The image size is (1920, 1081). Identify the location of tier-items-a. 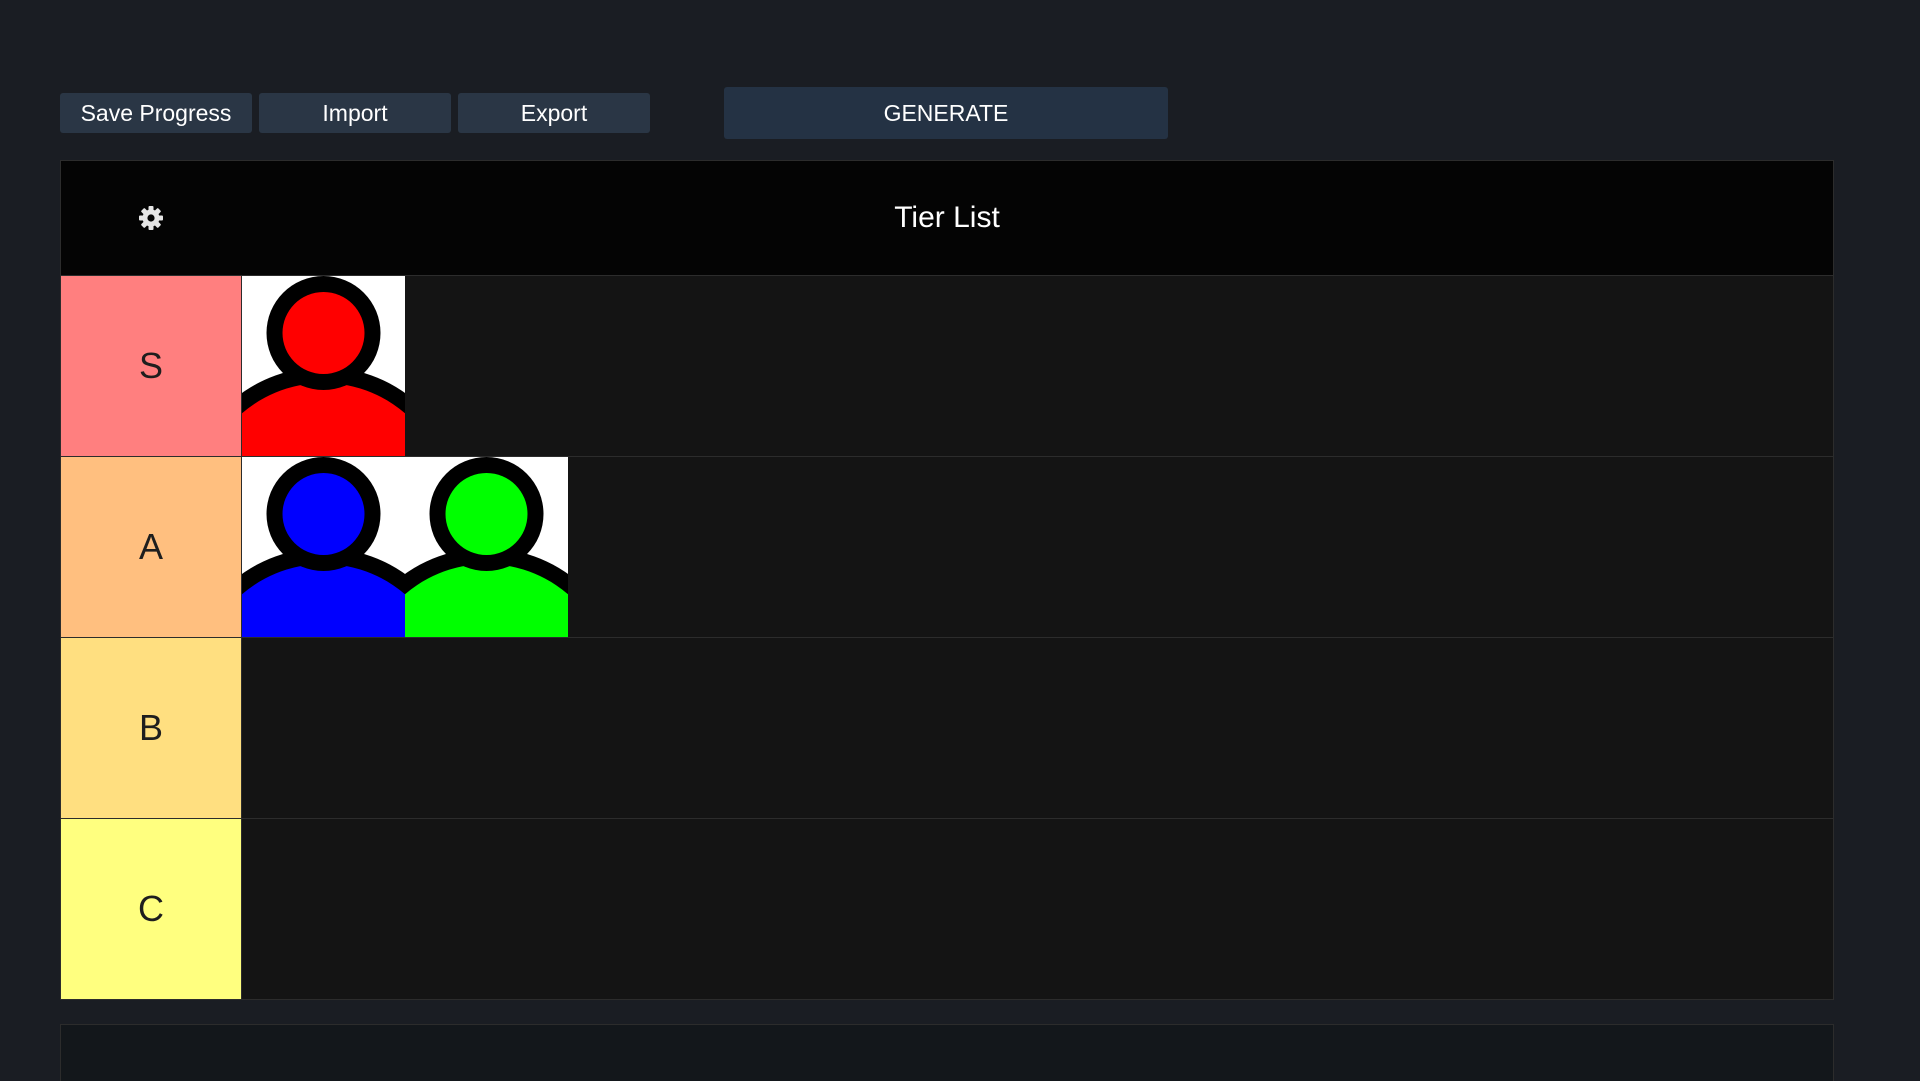
(1037, 547).